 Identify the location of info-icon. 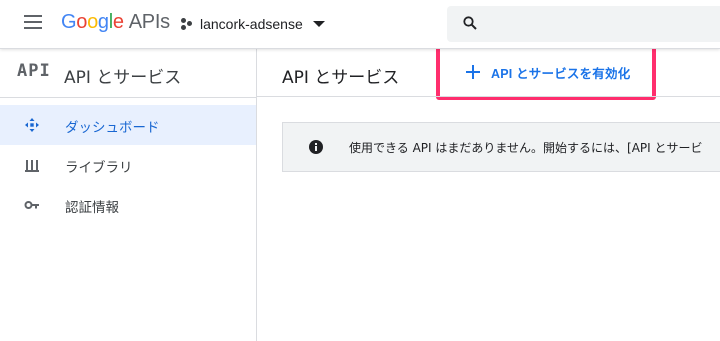
(316, 147).